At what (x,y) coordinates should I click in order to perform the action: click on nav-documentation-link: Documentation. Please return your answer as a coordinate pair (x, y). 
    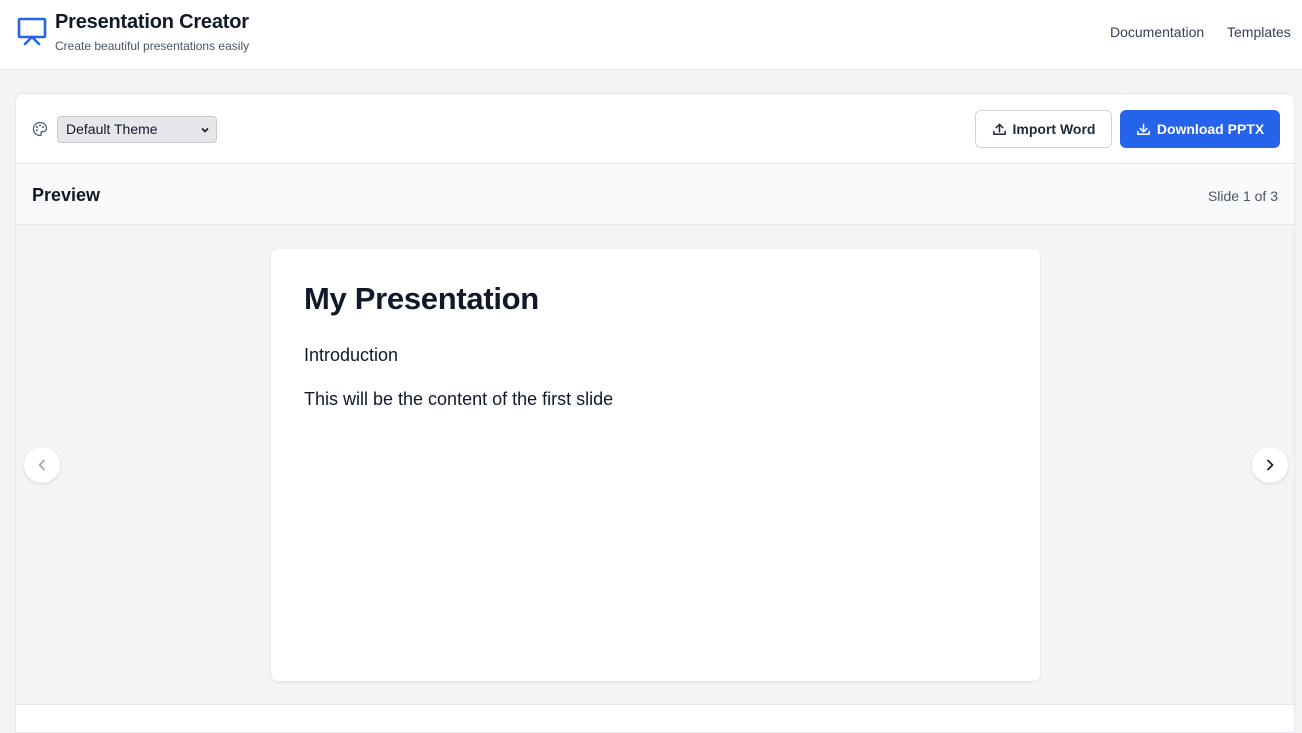
    Looking at the image, I should click on (1157, 32).